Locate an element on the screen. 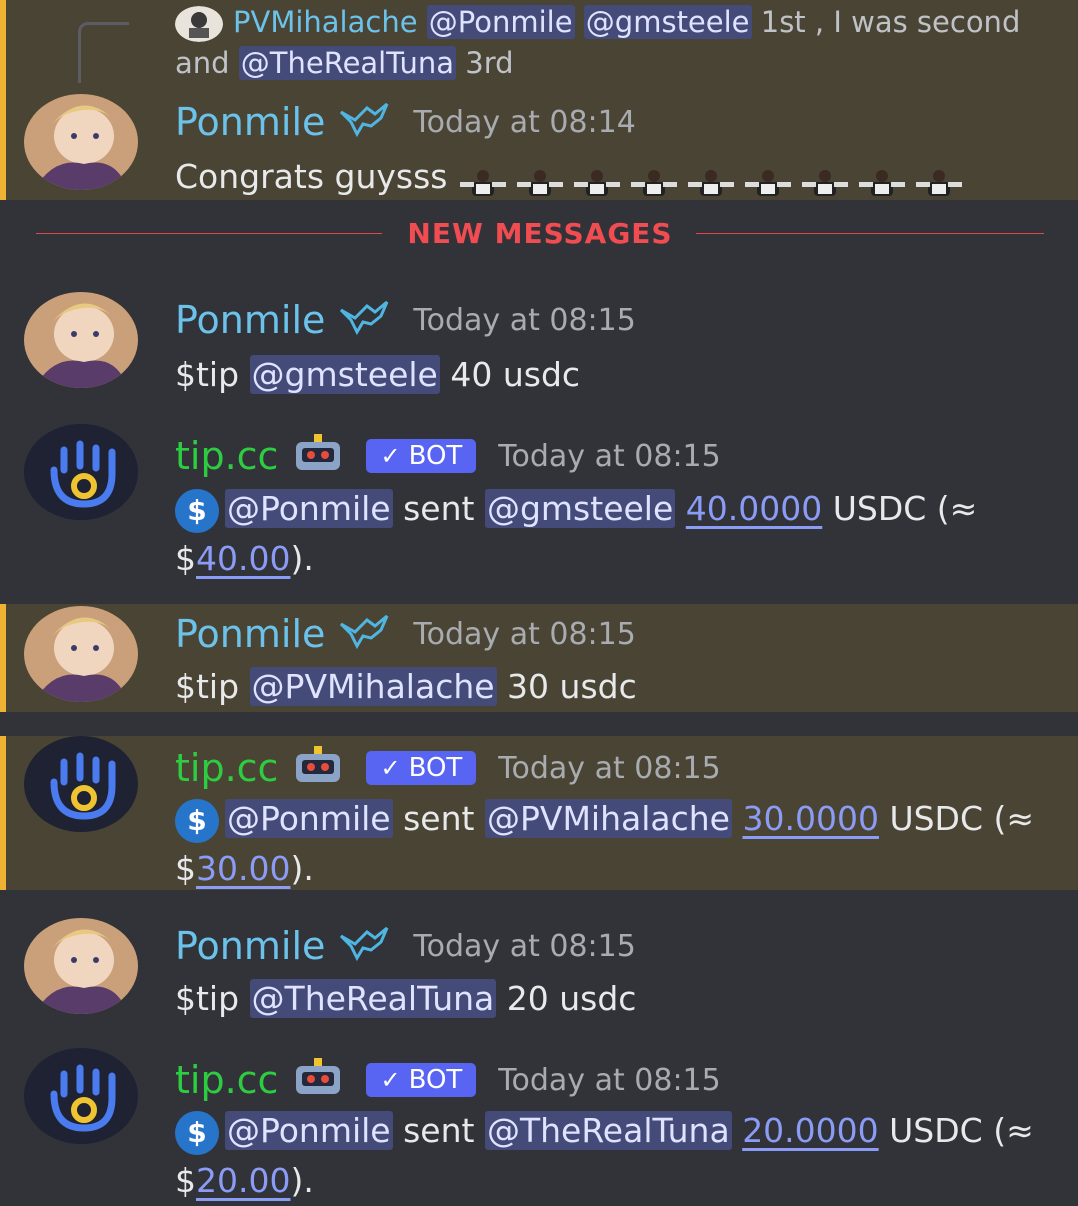 The image size is (1078, 1206). reply-mention-gmsteele: @gmsteele is located at coordinates (667, 22).